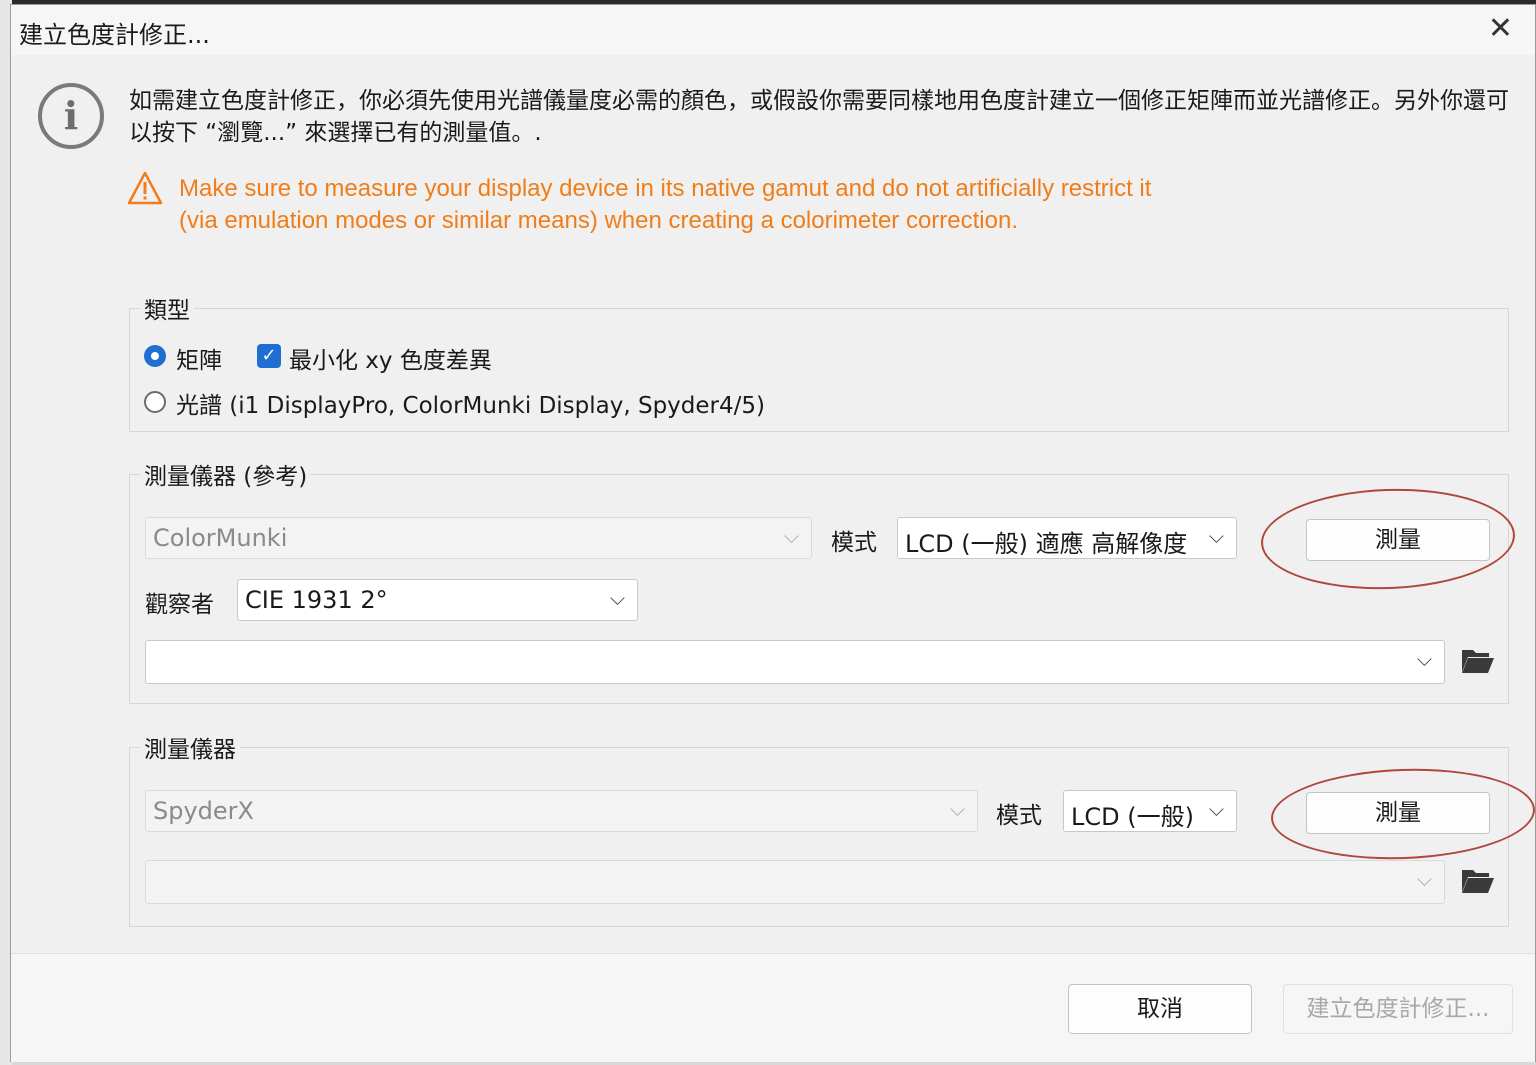 This screenshot has width=1536, height=1065. What do you see at coordinates (795, 662) in the screenshot?
I see `reference-file-select: ⌵` at bounding box center [795, 662].